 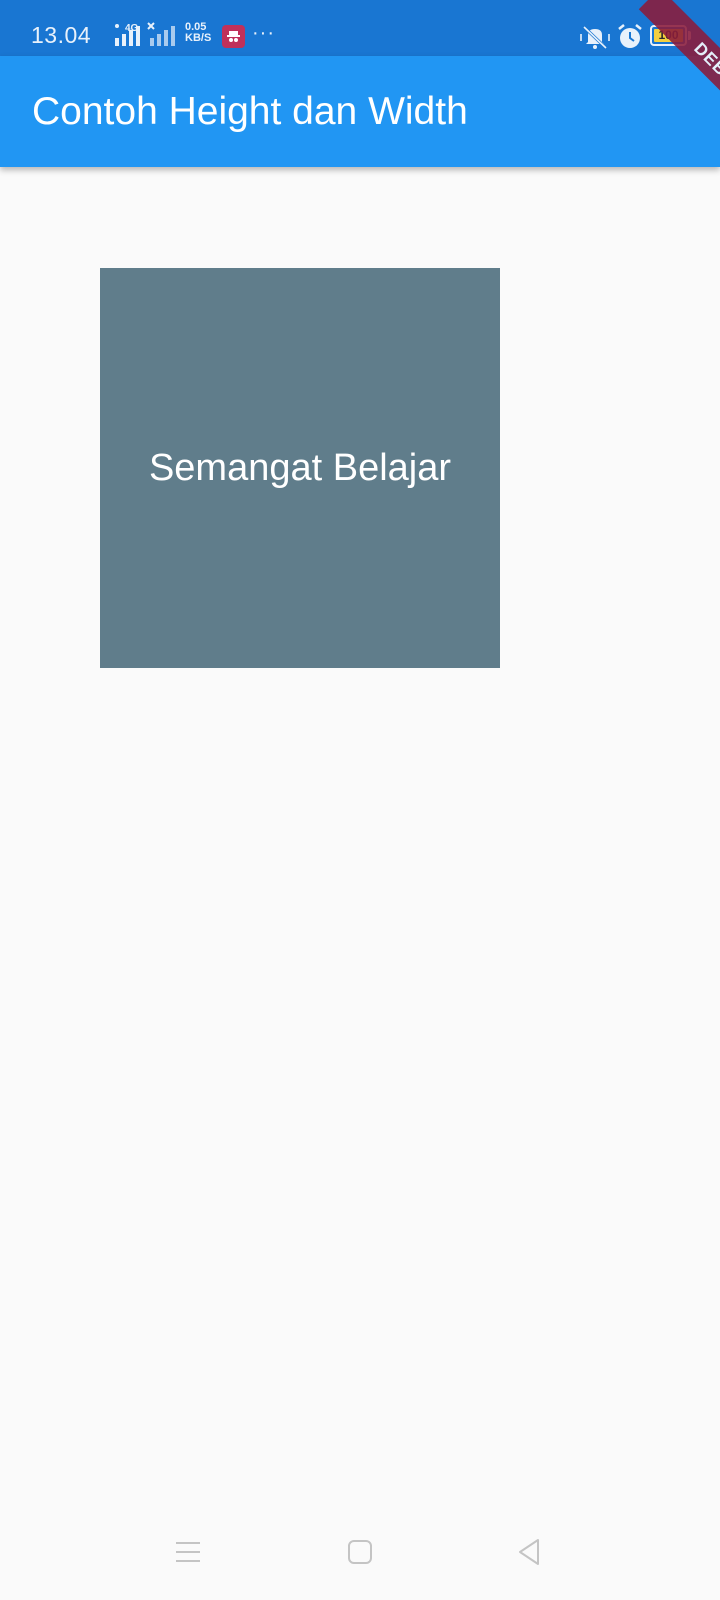 I want to click on network-speed: 0.05 KB/S, so click(x=198, y=33).